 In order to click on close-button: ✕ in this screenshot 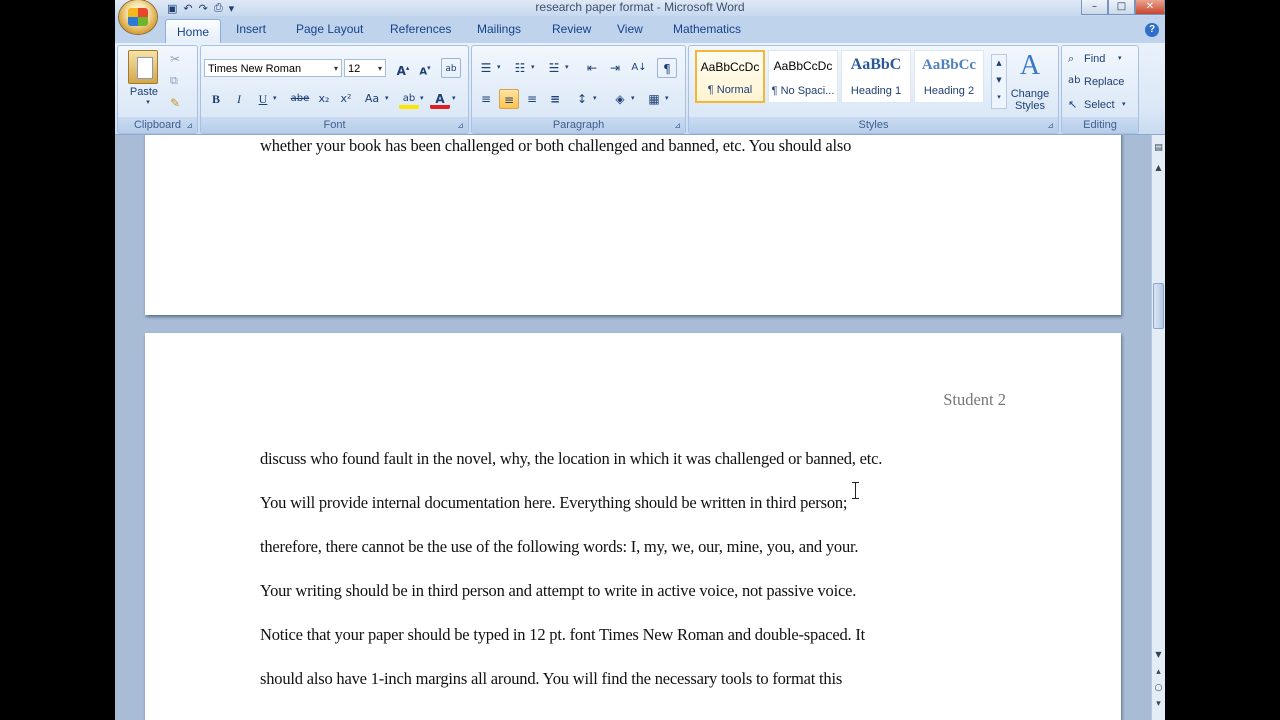, I will do `click(1150, 7)`.